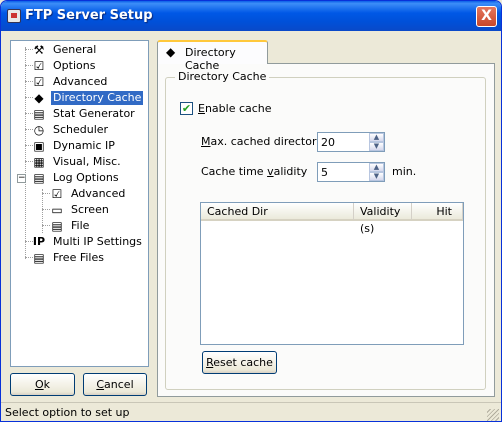 The image size is (502, 422). Describe the element at coordinates (86, 177) in the screenshot. I see `tree-item-label: Log Options` at that location.